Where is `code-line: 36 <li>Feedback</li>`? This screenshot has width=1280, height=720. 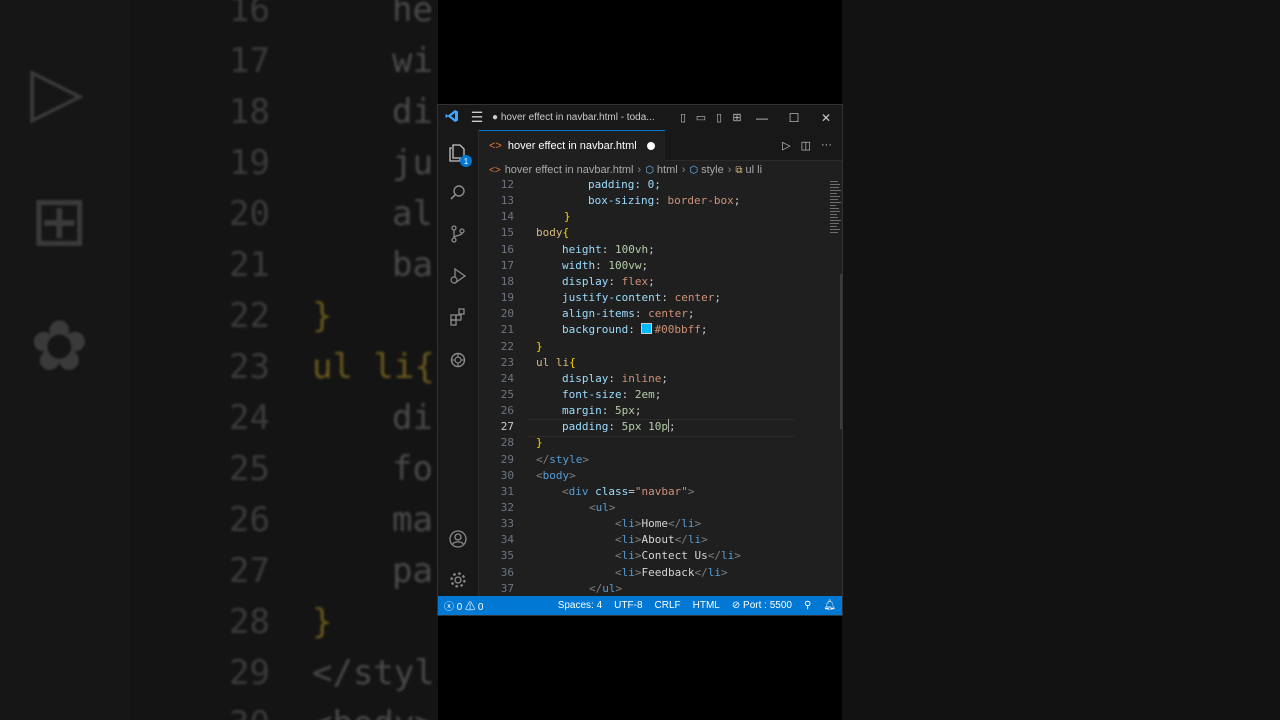
code-line: 36 <li>Feedback</li> is located at coordinates (653, 573).